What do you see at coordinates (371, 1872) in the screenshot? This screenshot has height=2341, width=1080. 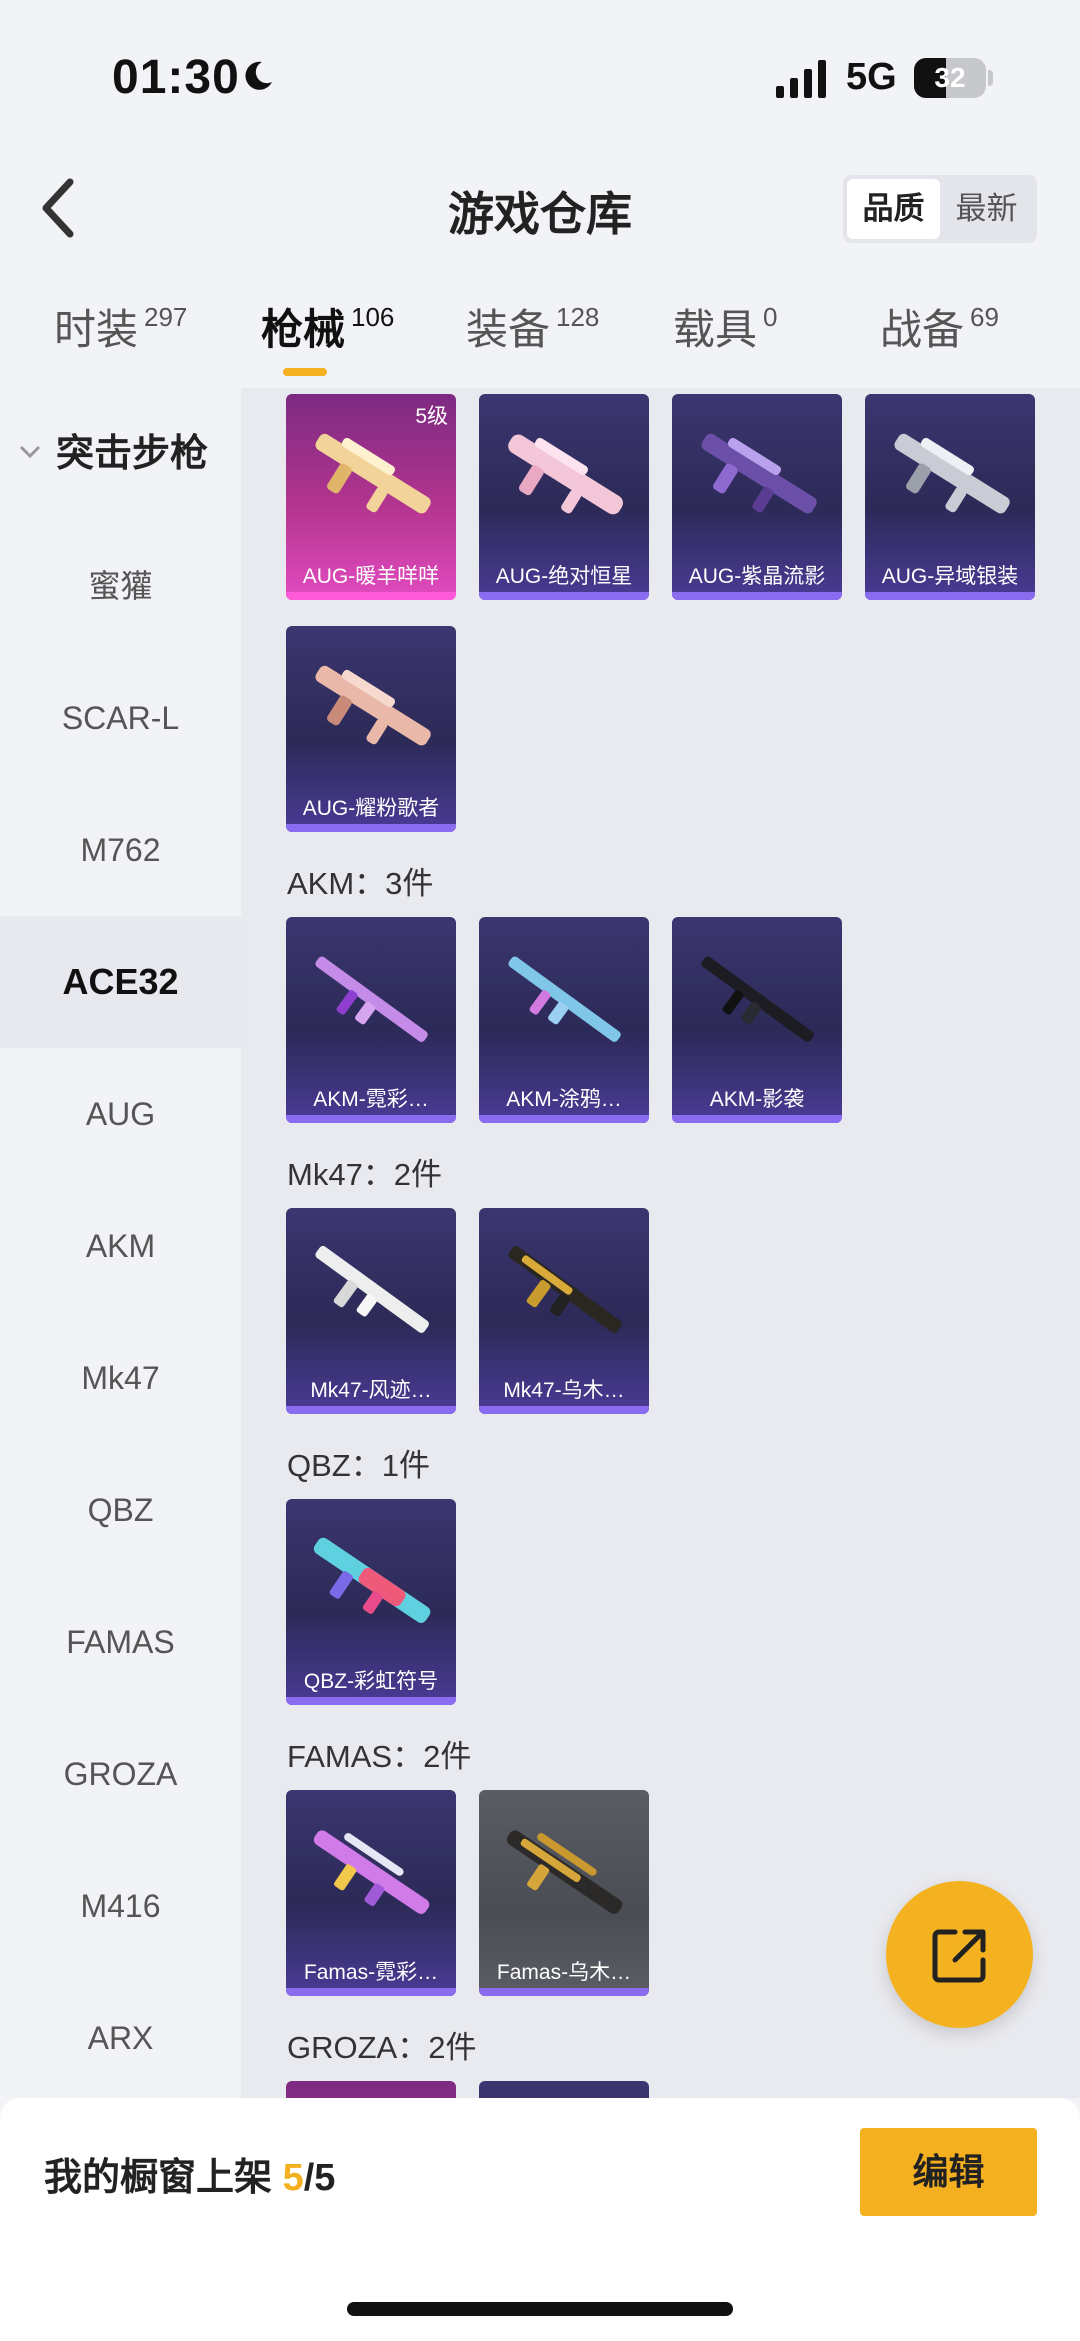 I see `famas-rifle-icon` at bounding box center [371, 1872].